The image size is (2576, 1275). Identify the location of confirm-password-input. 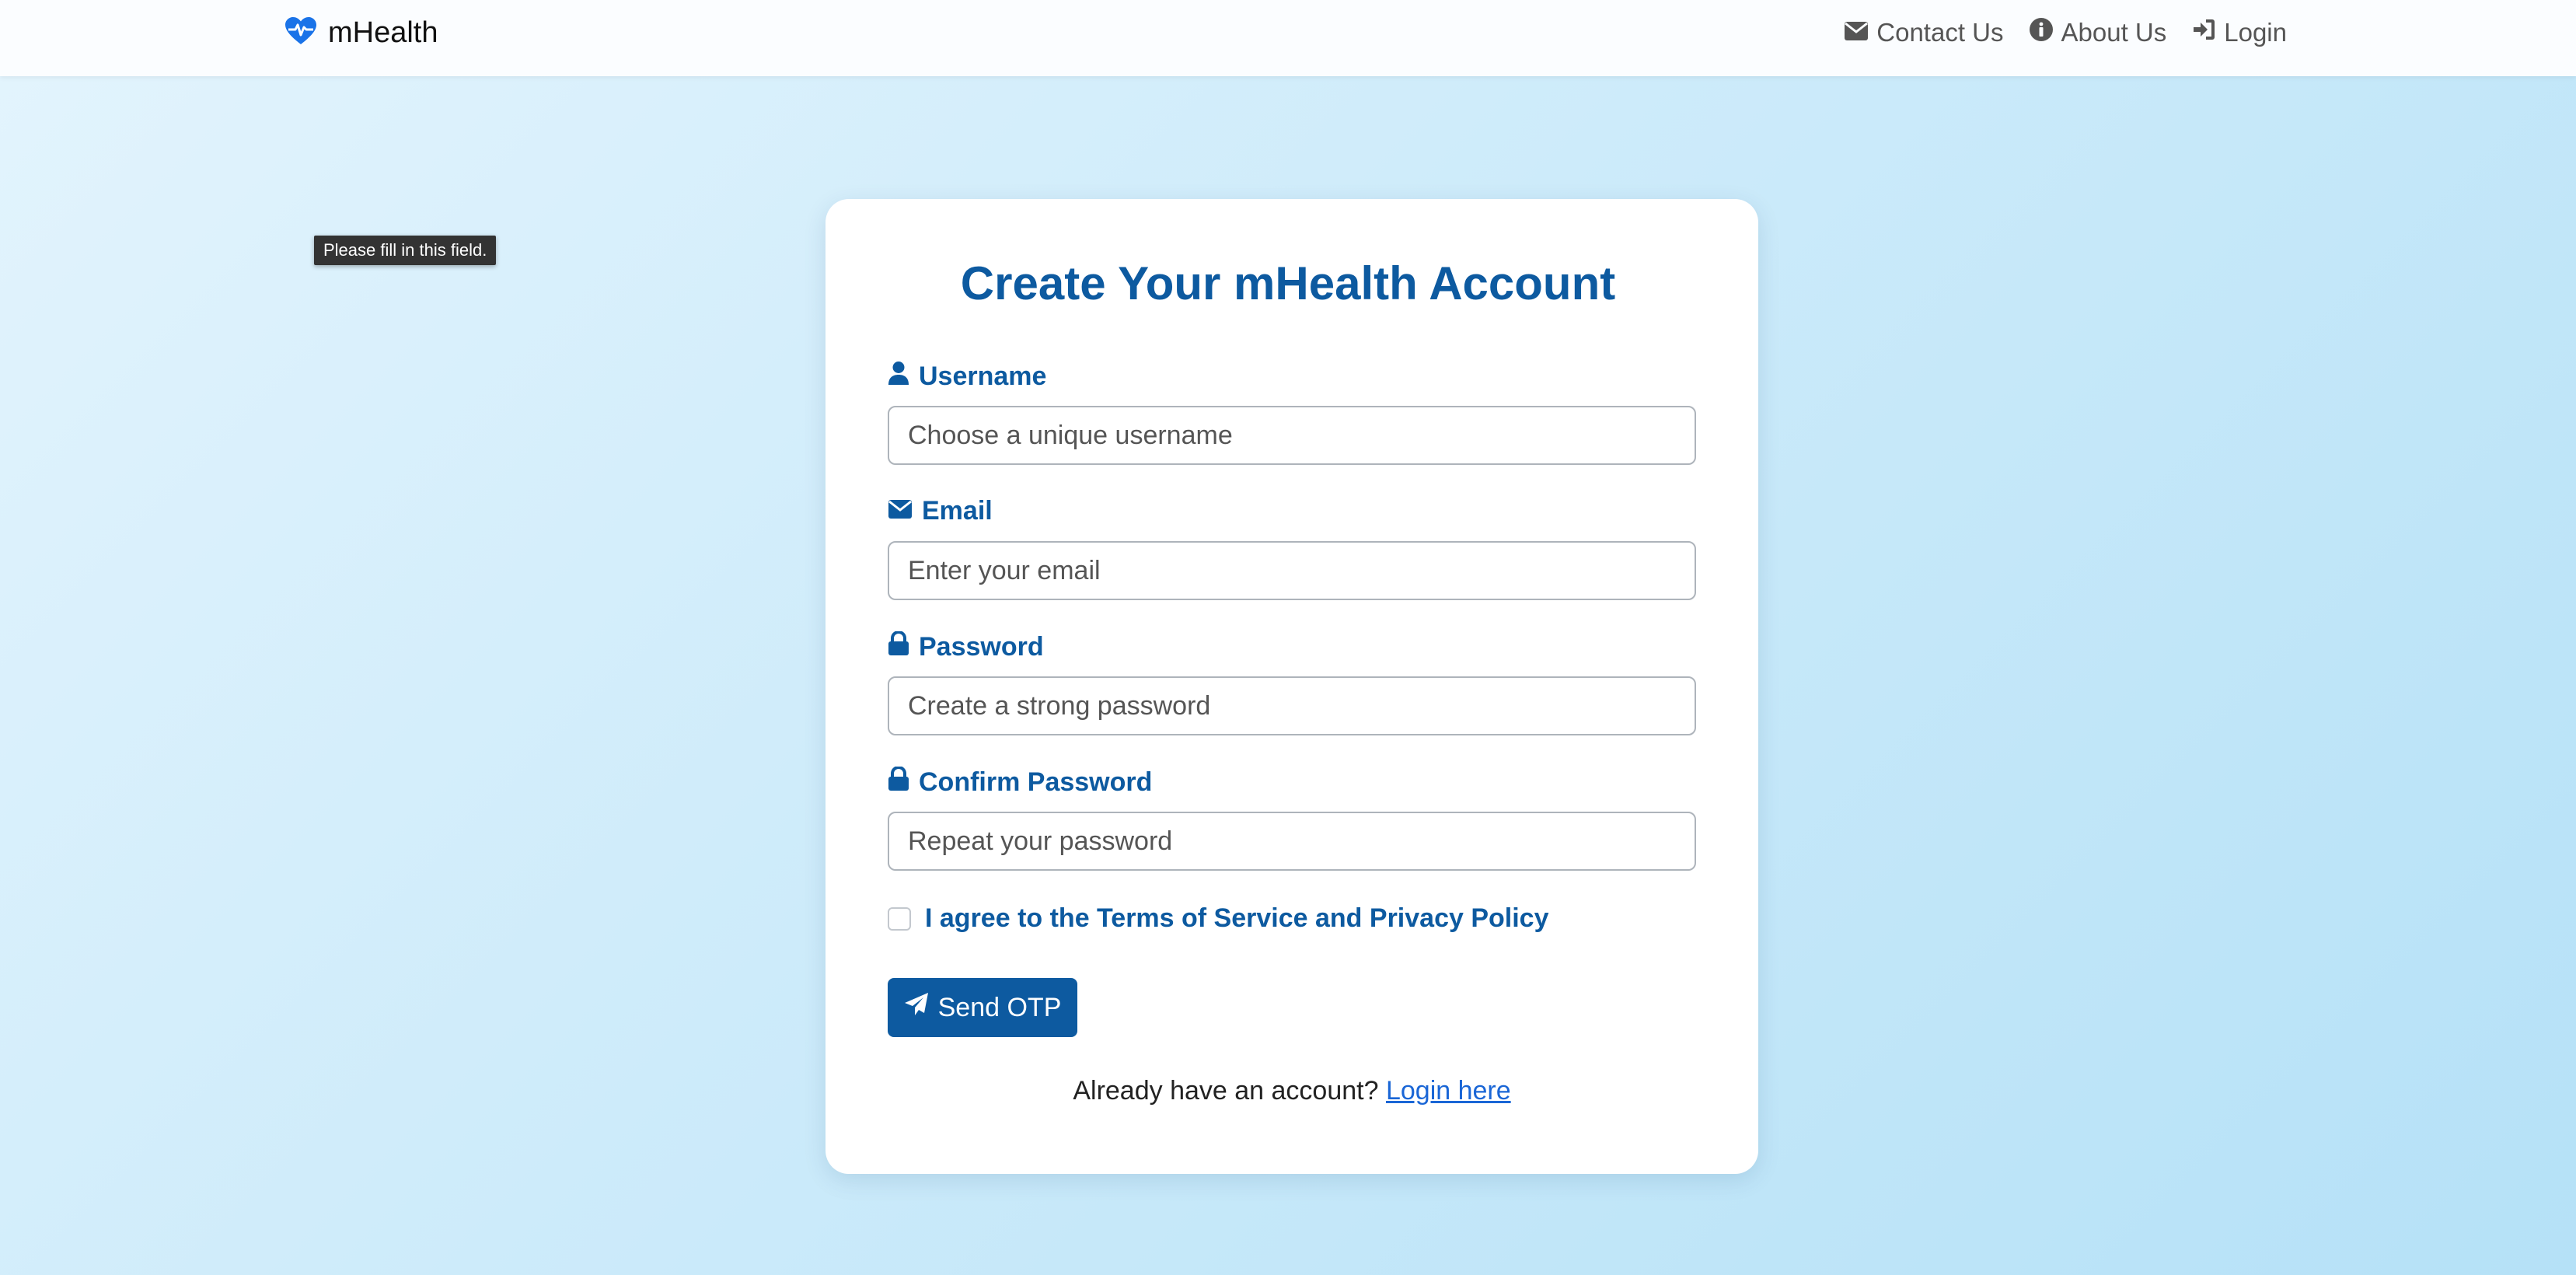
(1292, 842).